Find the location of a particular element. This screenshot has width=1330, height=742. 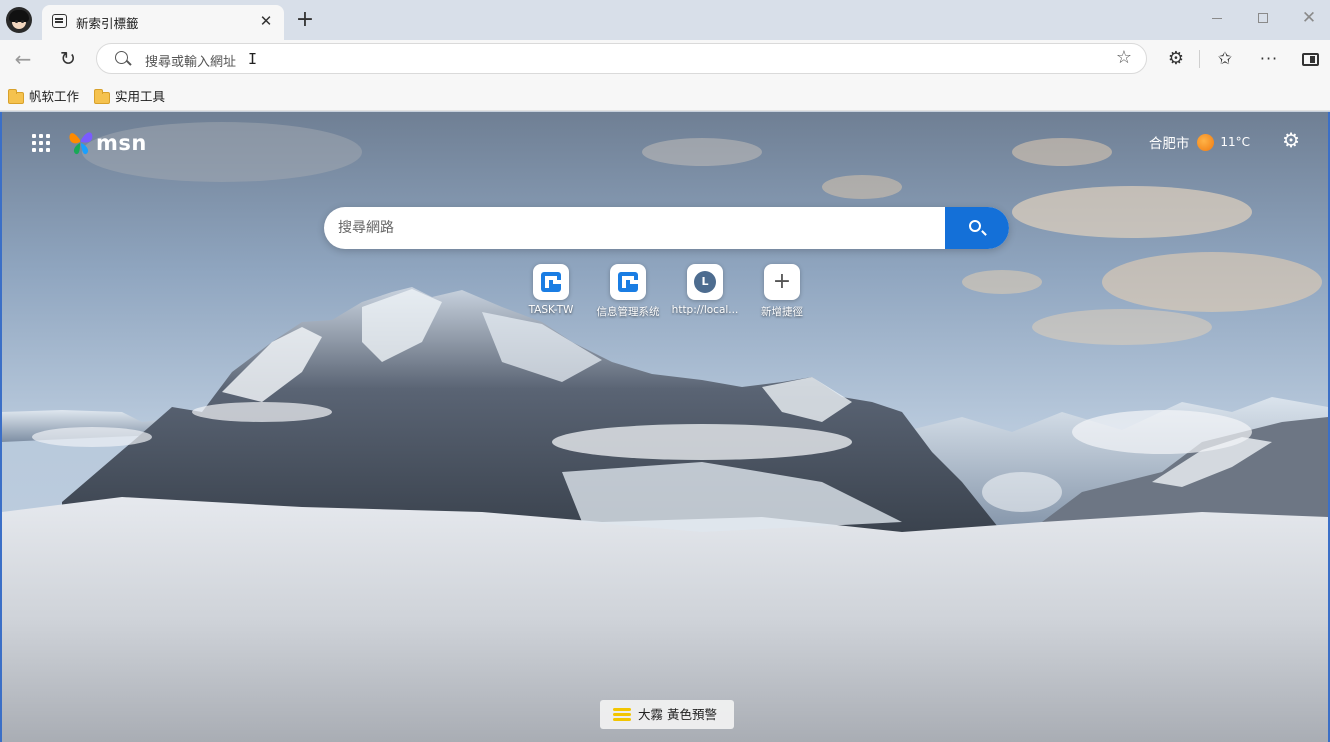

sunny-weather-icon is located at coordinates (1206, 142).